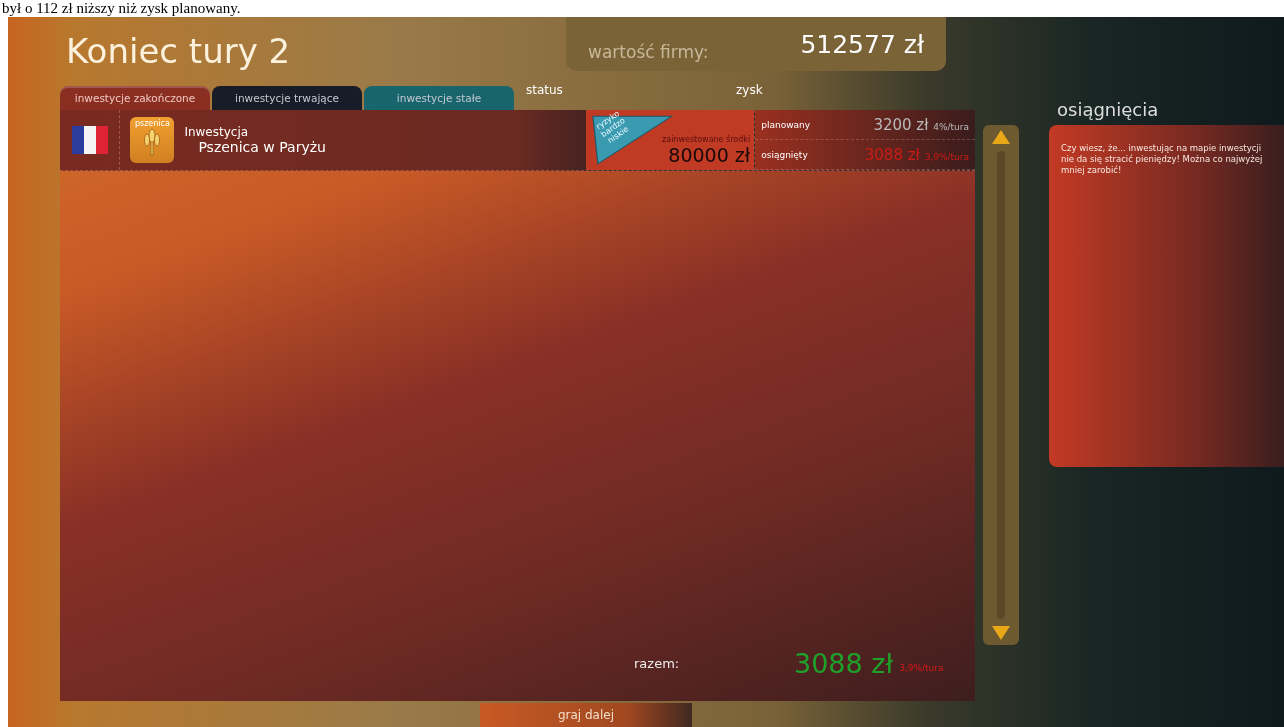 Image resolution: width=1284 pixels, height=727 pixels. What do you see at coordinates (709, 155) in the screenshot?
I see `invested-amount: 80000 zł` at bounding box center [709, 155].